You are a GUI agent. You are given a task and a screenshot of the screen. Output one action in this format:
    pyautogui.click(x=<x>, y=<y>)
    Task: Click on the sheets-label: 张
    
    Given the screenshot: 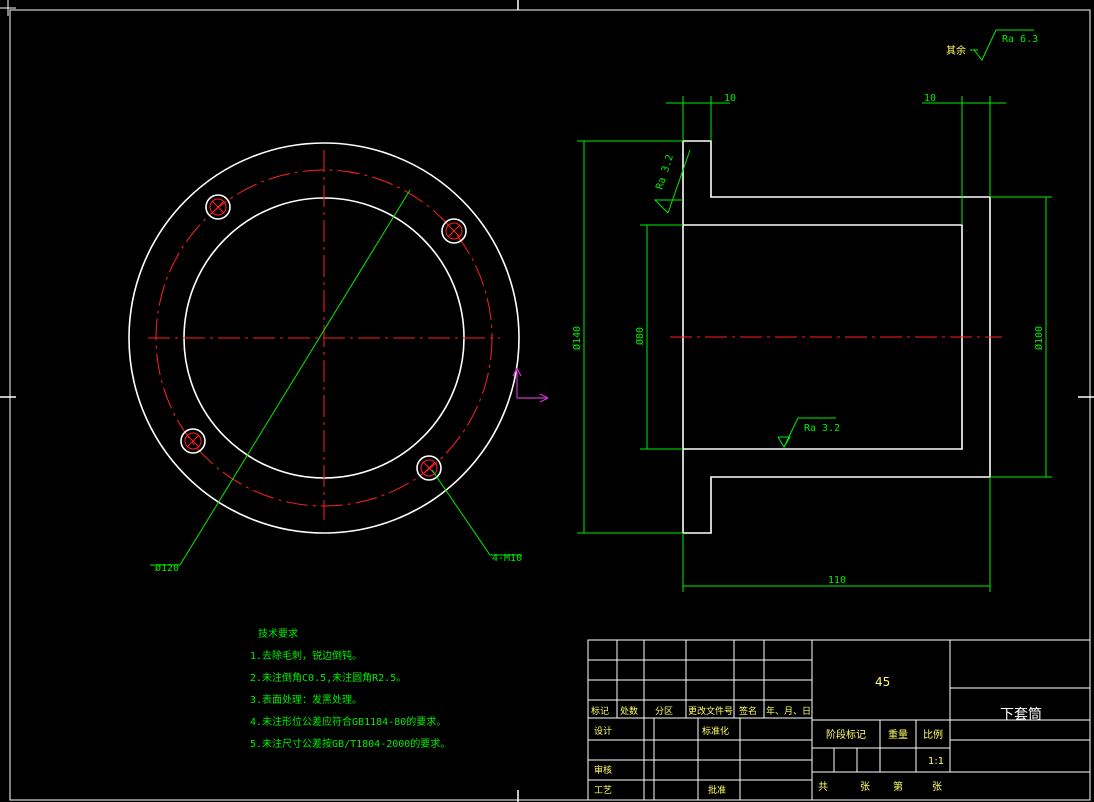 What is the action you would take?
    pyautogui.click(x=865, y=787)
    